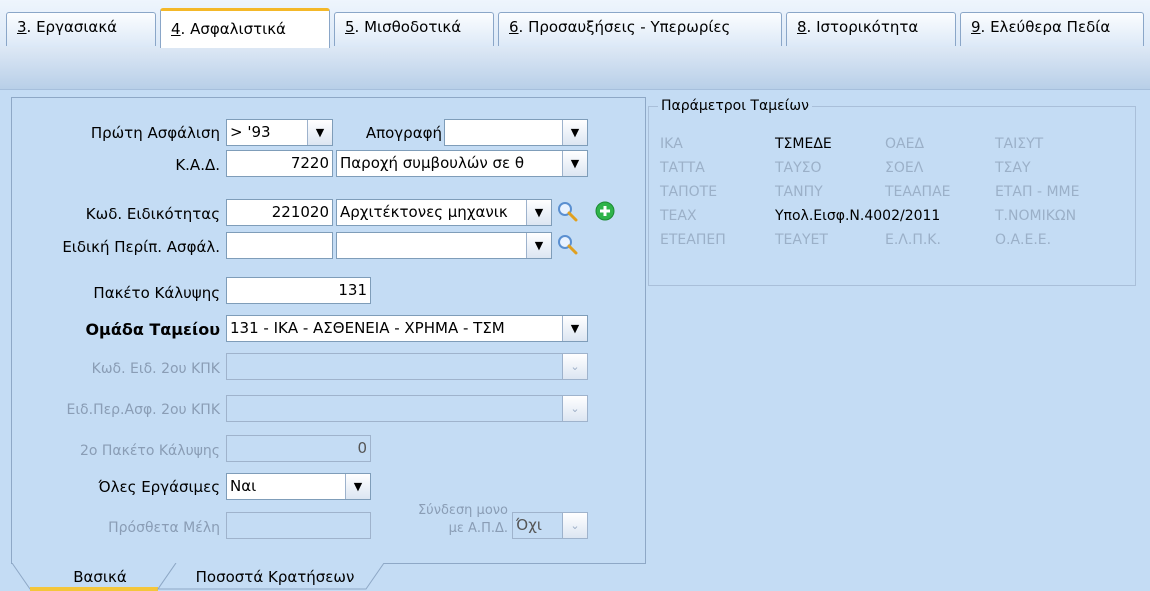 This screenshot has height=591, width=1150. Describe the element at coordinates (693, 240) in the screenshot. I see `param-eteapep: ΕΤΕΑΠΕΠ` at that location.